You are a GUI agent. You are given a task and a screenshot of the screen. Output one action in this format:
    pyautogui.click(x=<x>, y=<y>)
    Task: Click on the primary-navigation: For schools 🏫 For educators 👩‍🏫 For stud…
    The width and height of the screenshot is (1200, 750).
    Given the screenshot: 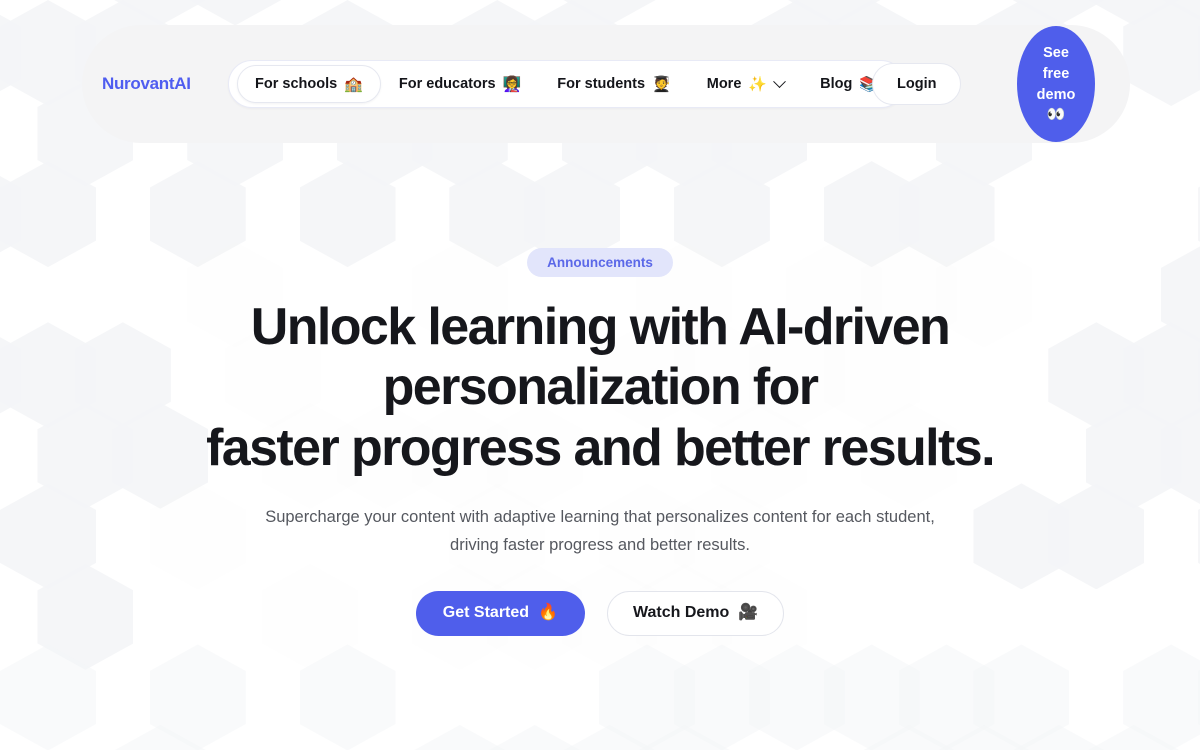 What is the action you would take?
    pyautogui.click(x=566, y=84)
    